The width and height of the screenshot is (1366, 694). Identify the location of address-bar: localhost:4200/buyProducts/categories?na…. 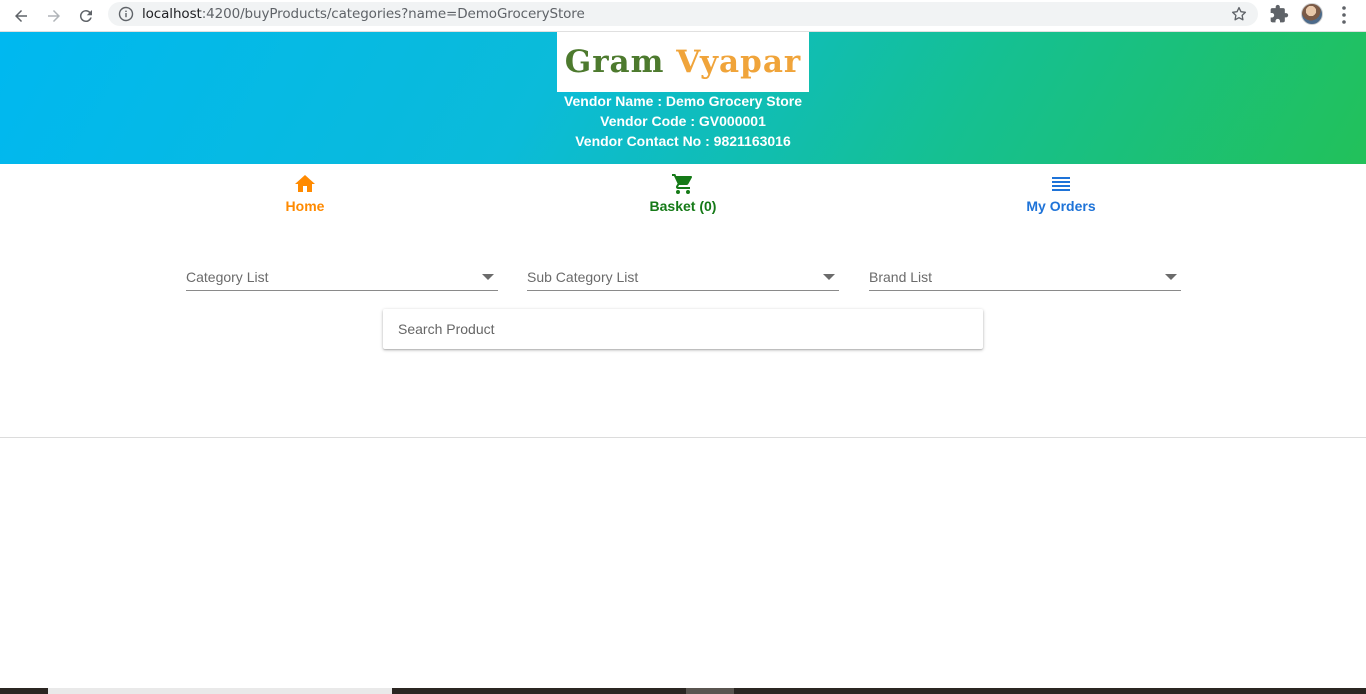
(683, 14).